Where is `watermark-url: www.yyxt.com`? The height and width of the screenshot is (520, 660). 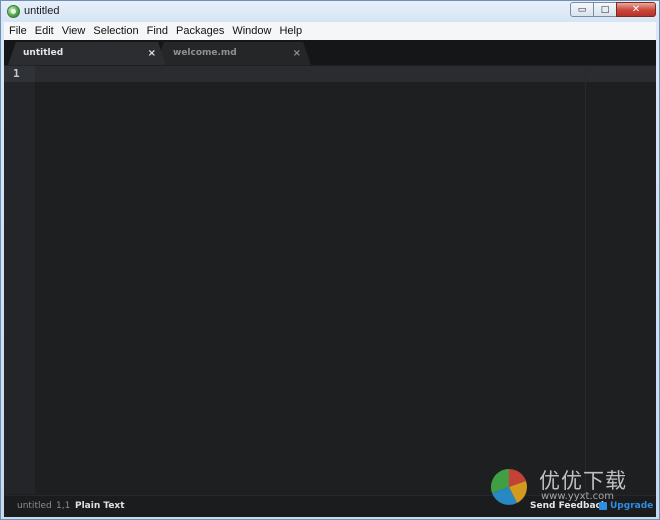
watermark-url: www.yyxt.com is located at coordinates (578, 496).